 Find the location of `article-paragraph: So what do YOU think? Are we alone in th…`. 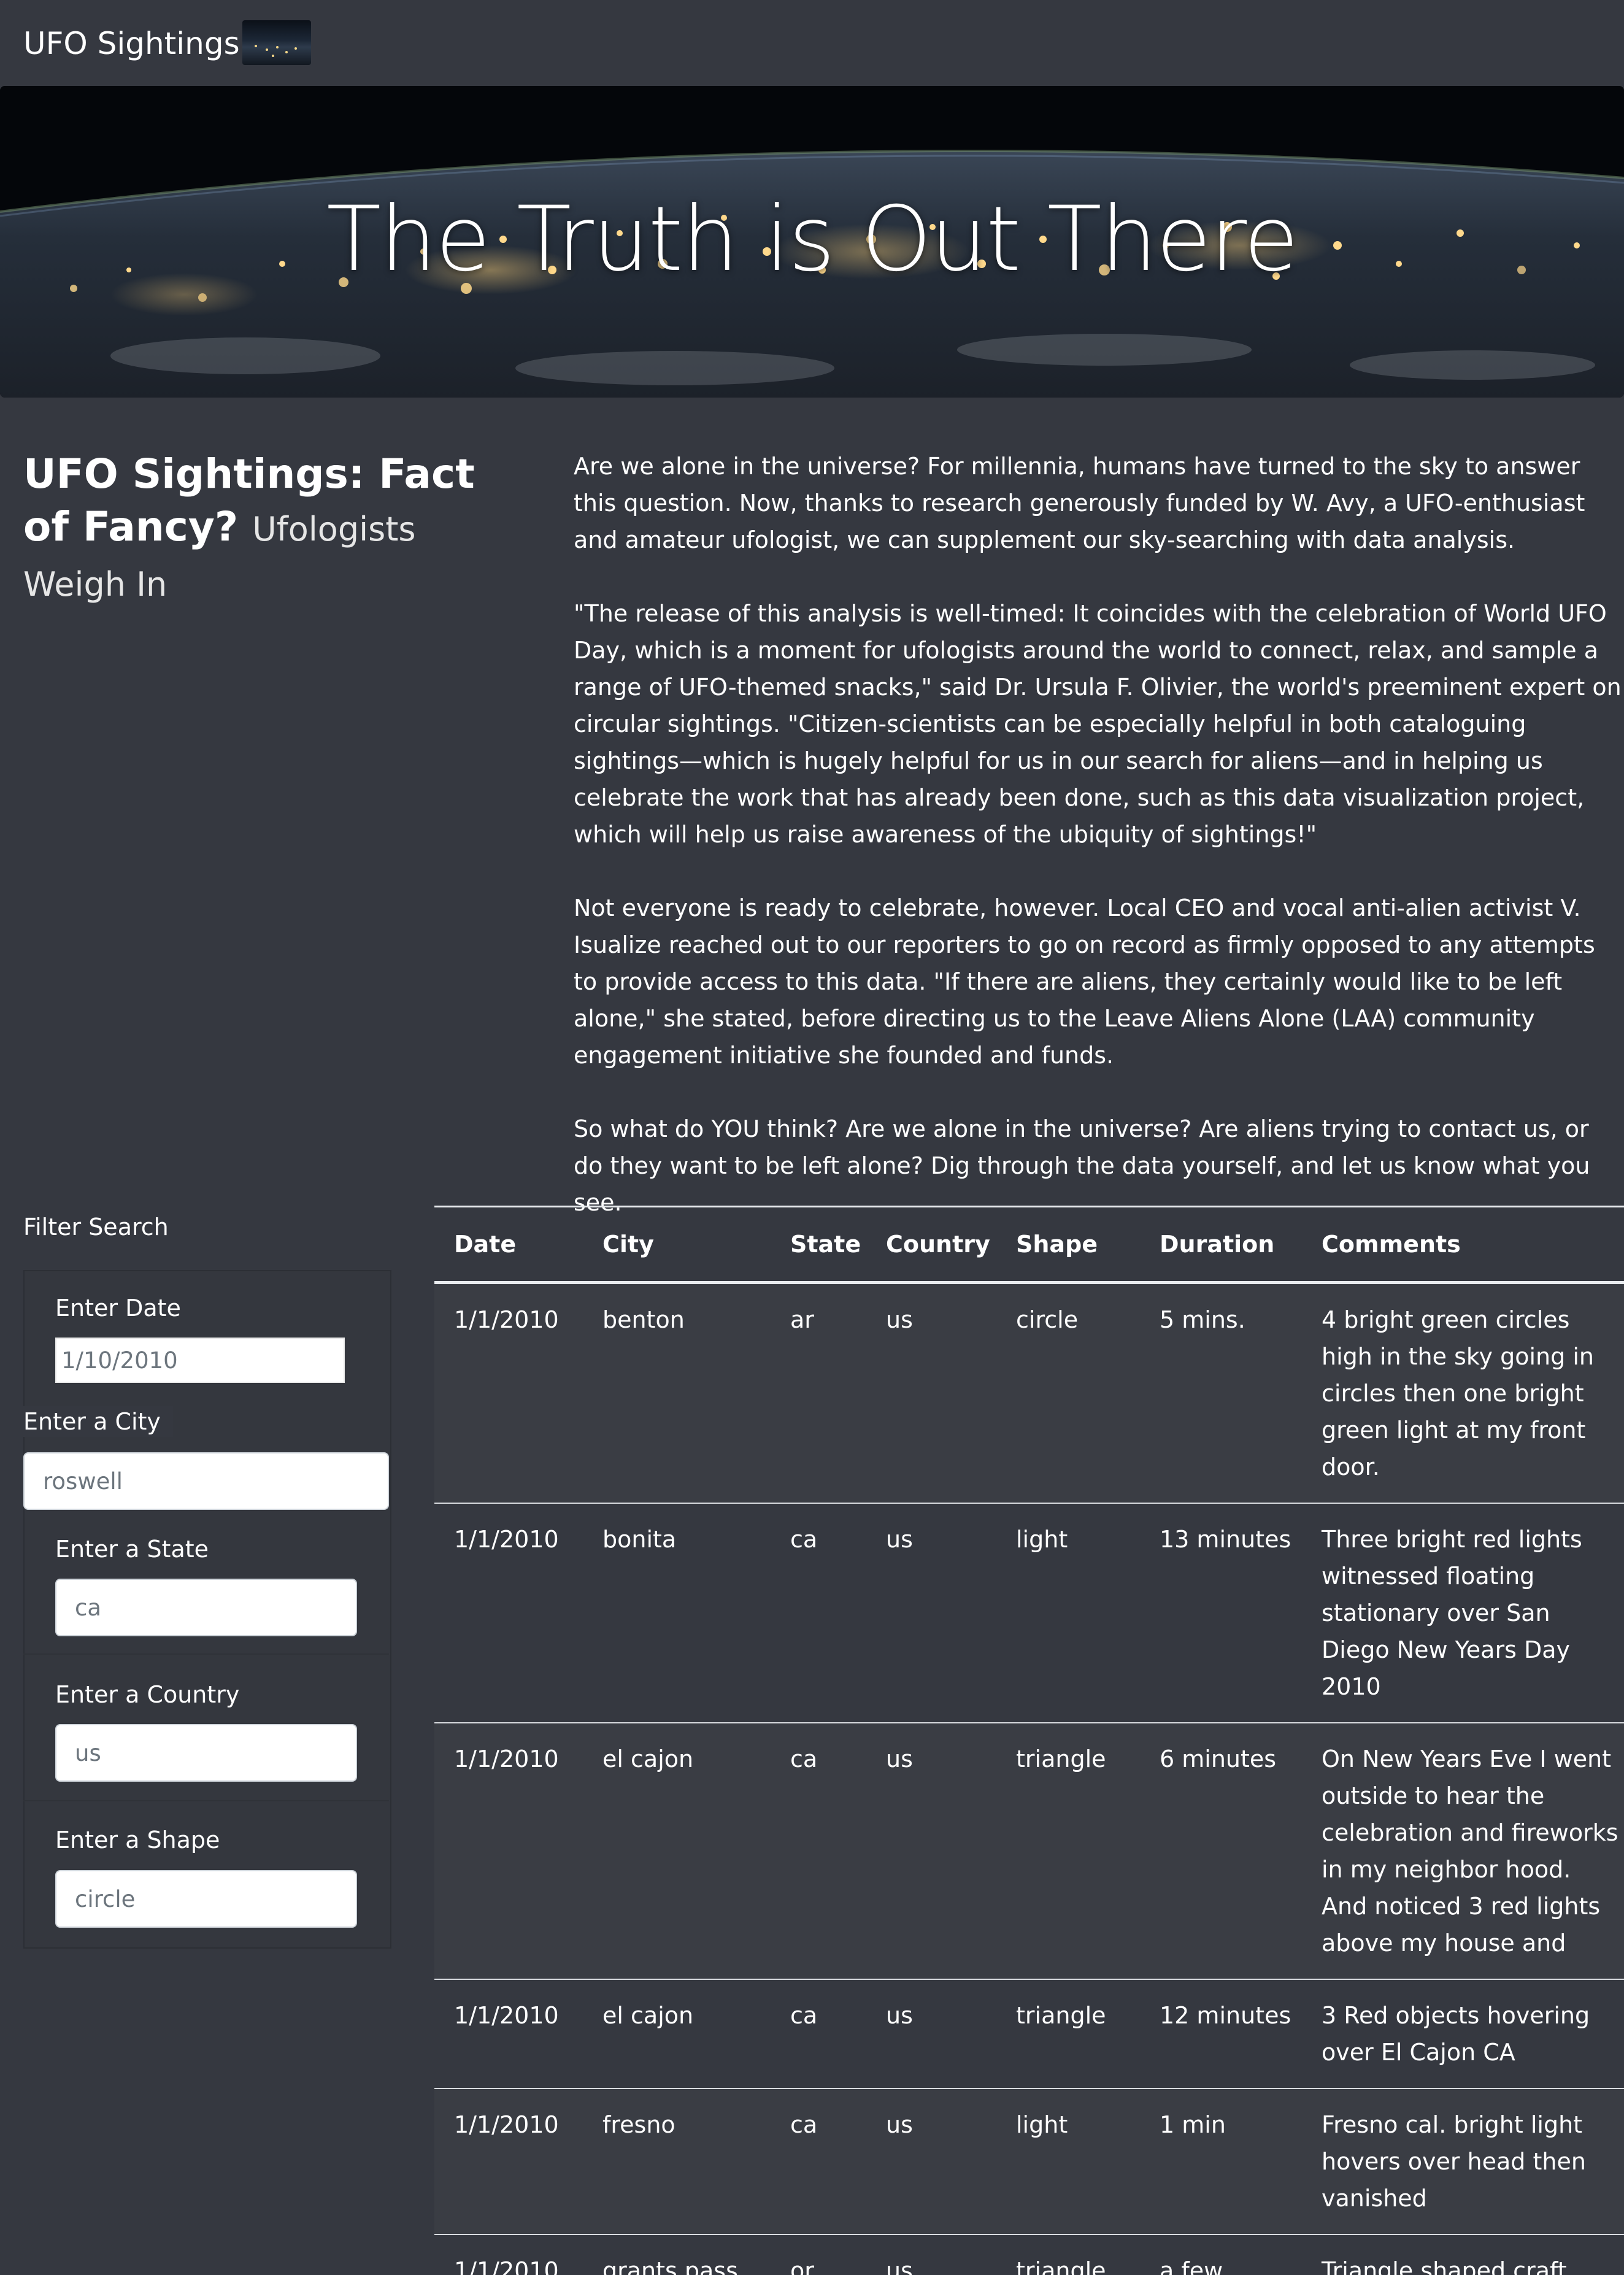

article-paragraph: So what do YOU think? Are we alone in th… is located at coordinates (1082, 1166).